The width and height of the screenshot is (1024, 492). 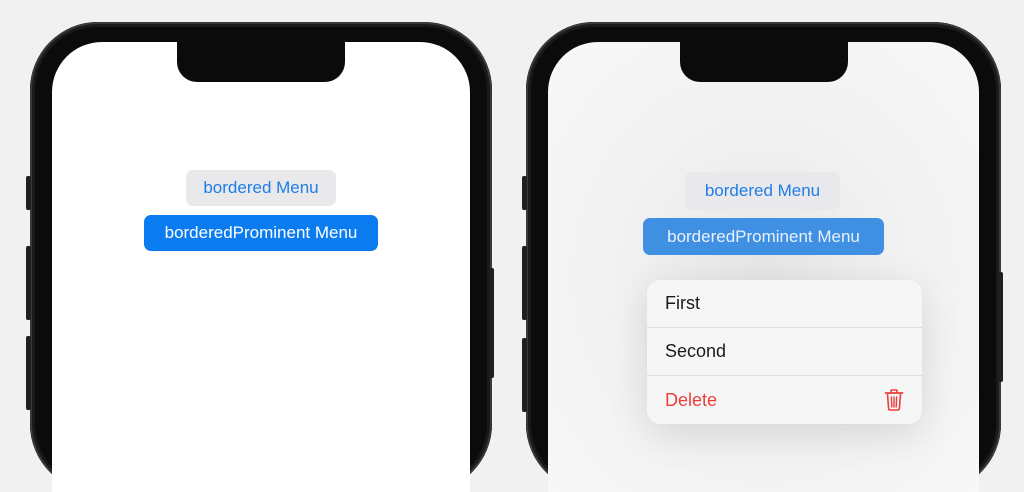 What do you see at coordinates (695, 351) in the screenshot?
I see `menu-item-label: Second` at bounding box center [695, 351].